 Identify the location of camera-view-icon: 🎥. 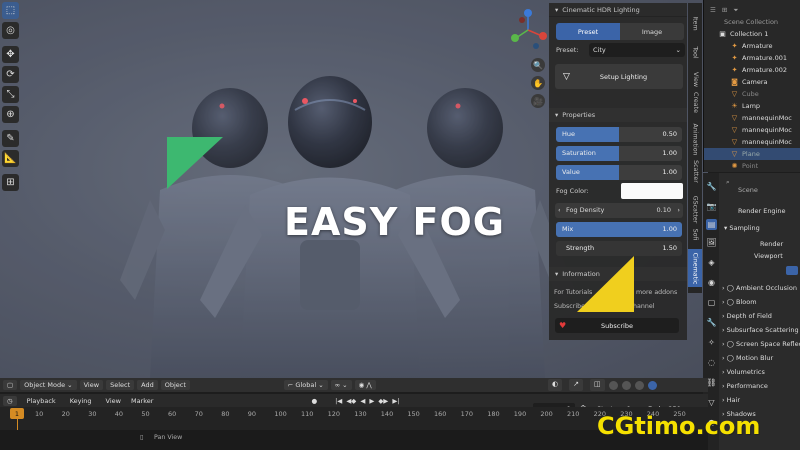
(538, 101).